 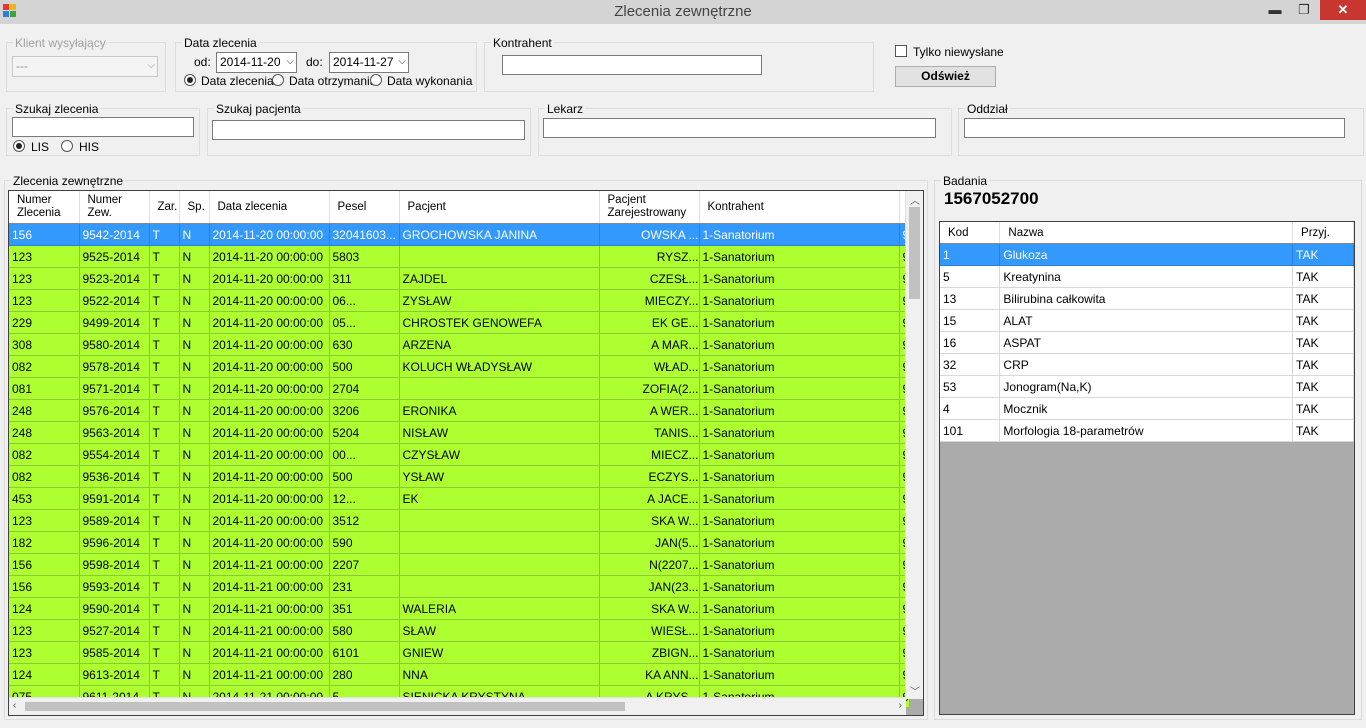 What do you see at coordinates (114, 207) in the screenshot?
I see `orders-col-header: Numer Zew.` at bounding box center [114, 207].